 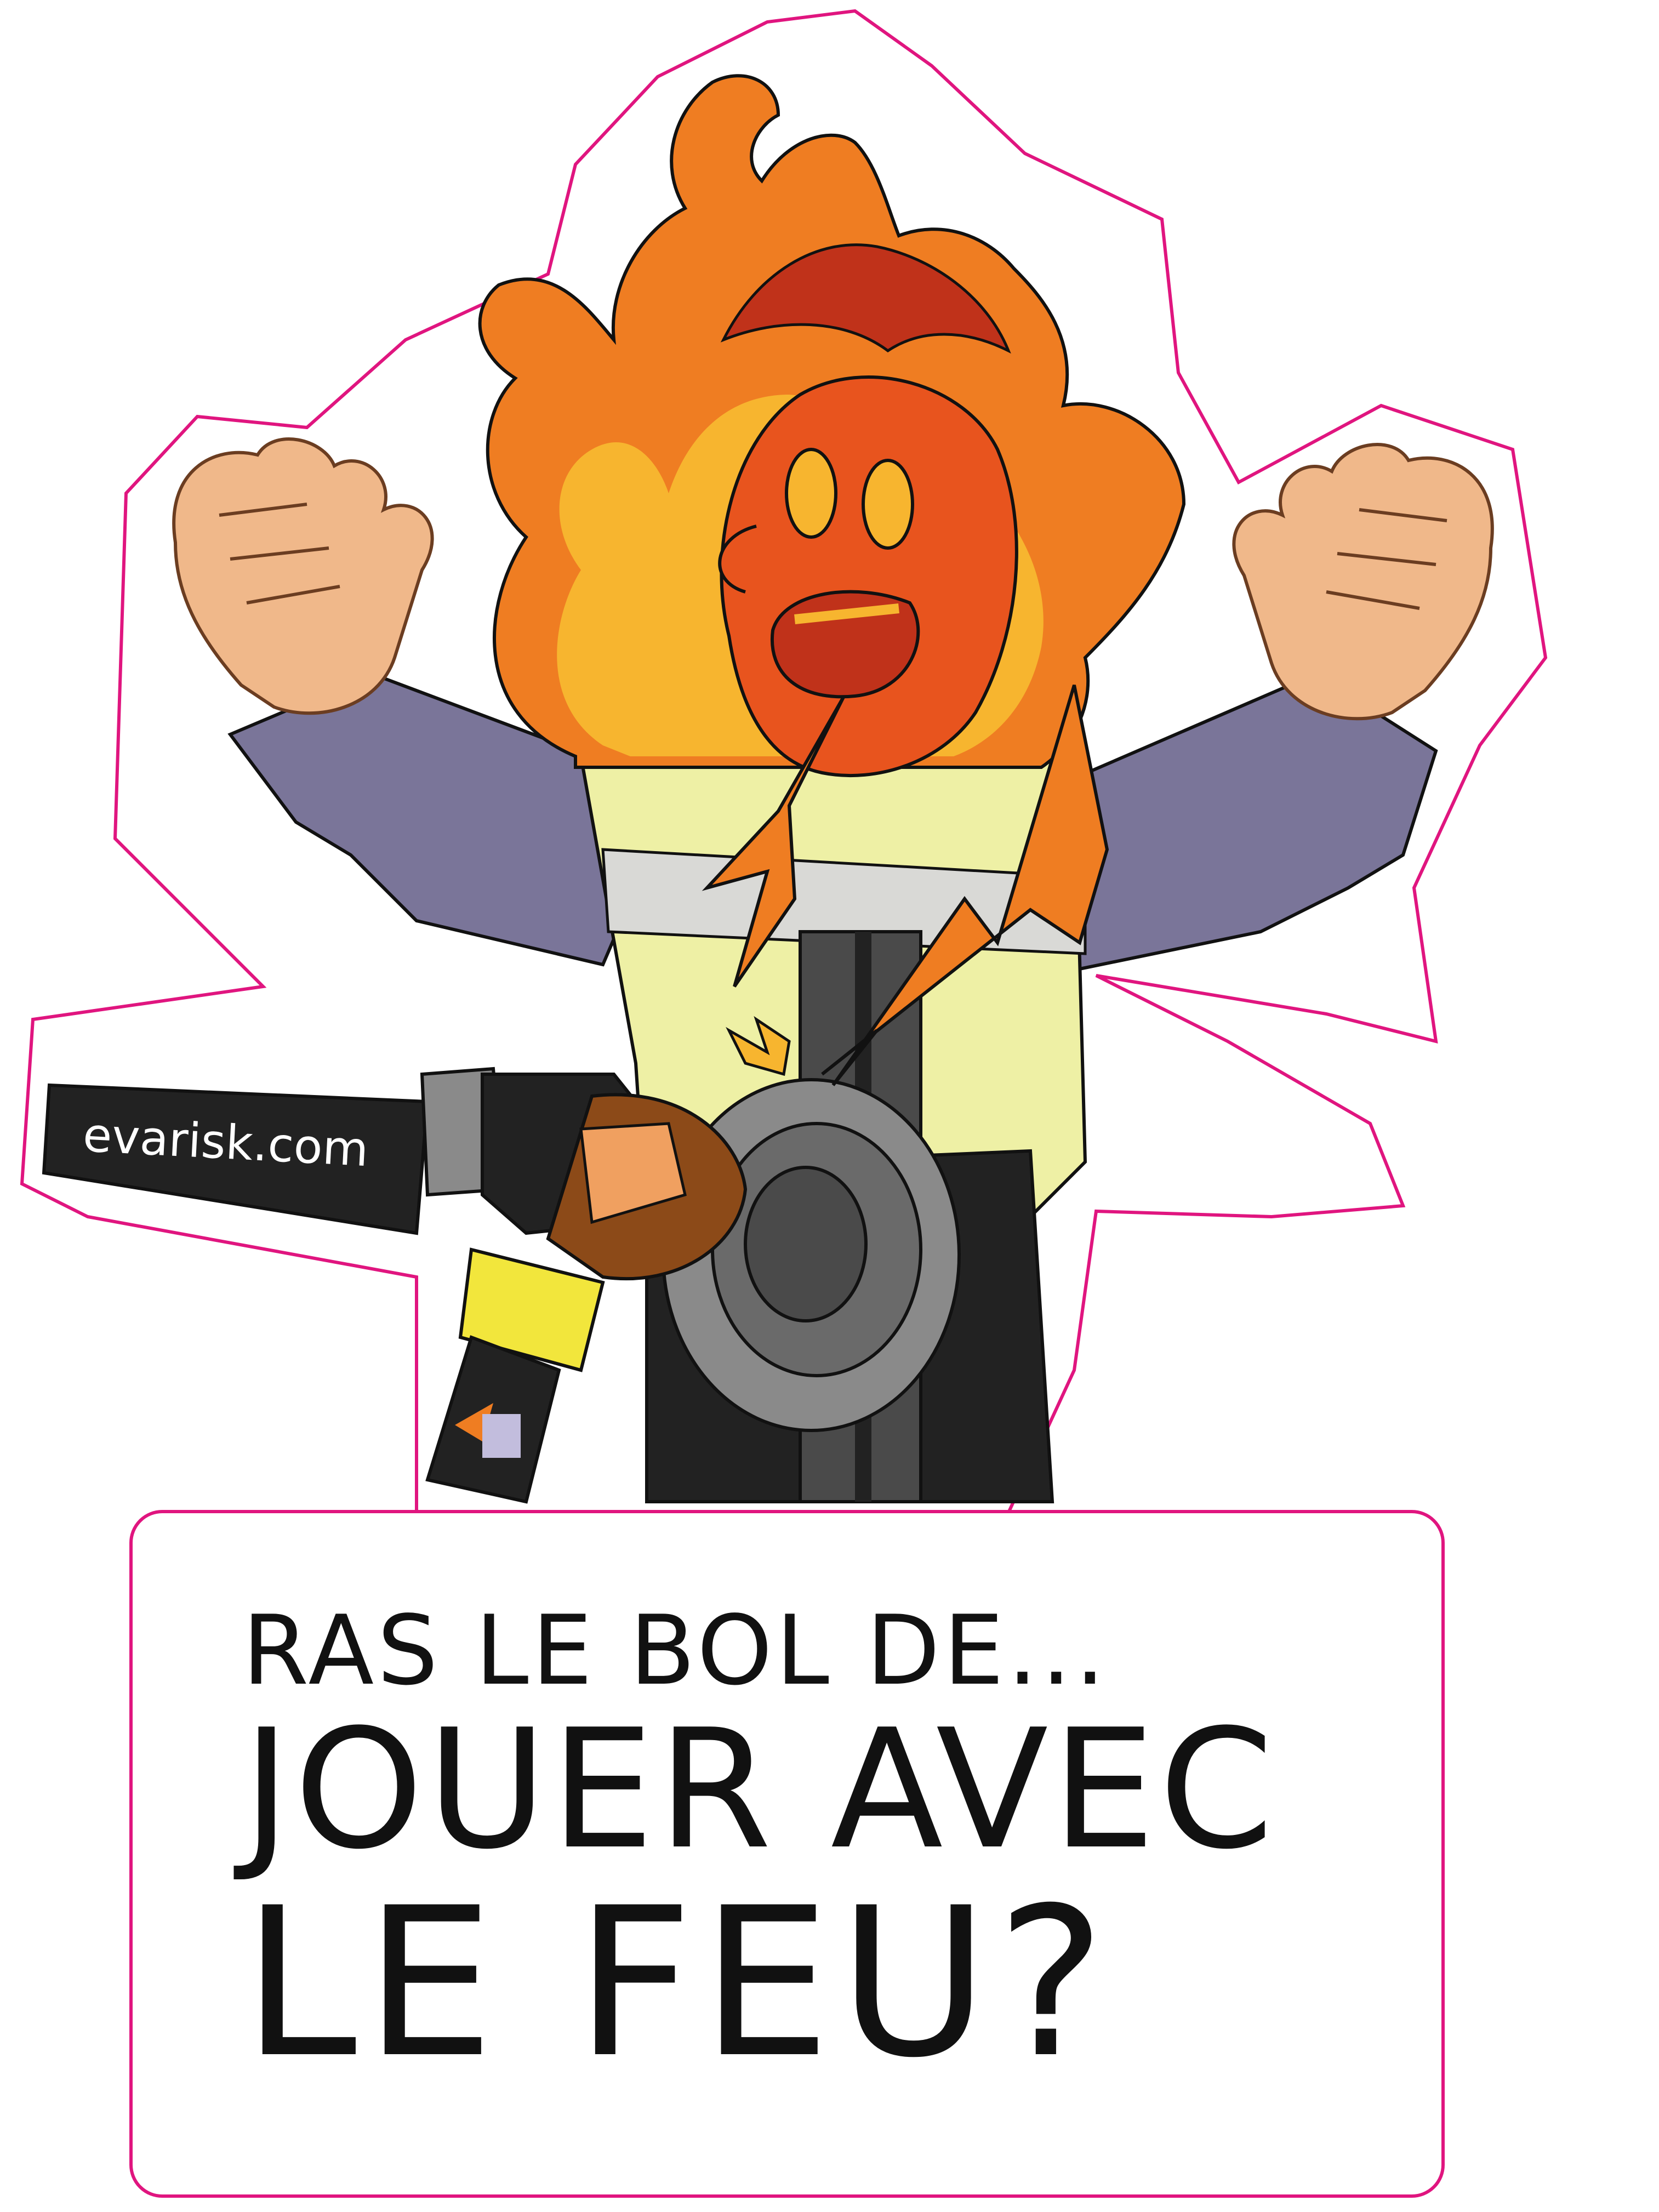 What do you see at coordinates (759, 1789) in the screenshot?
I see `caption-line-2: JOUER AVEC` at bounding box center [759, 1789].